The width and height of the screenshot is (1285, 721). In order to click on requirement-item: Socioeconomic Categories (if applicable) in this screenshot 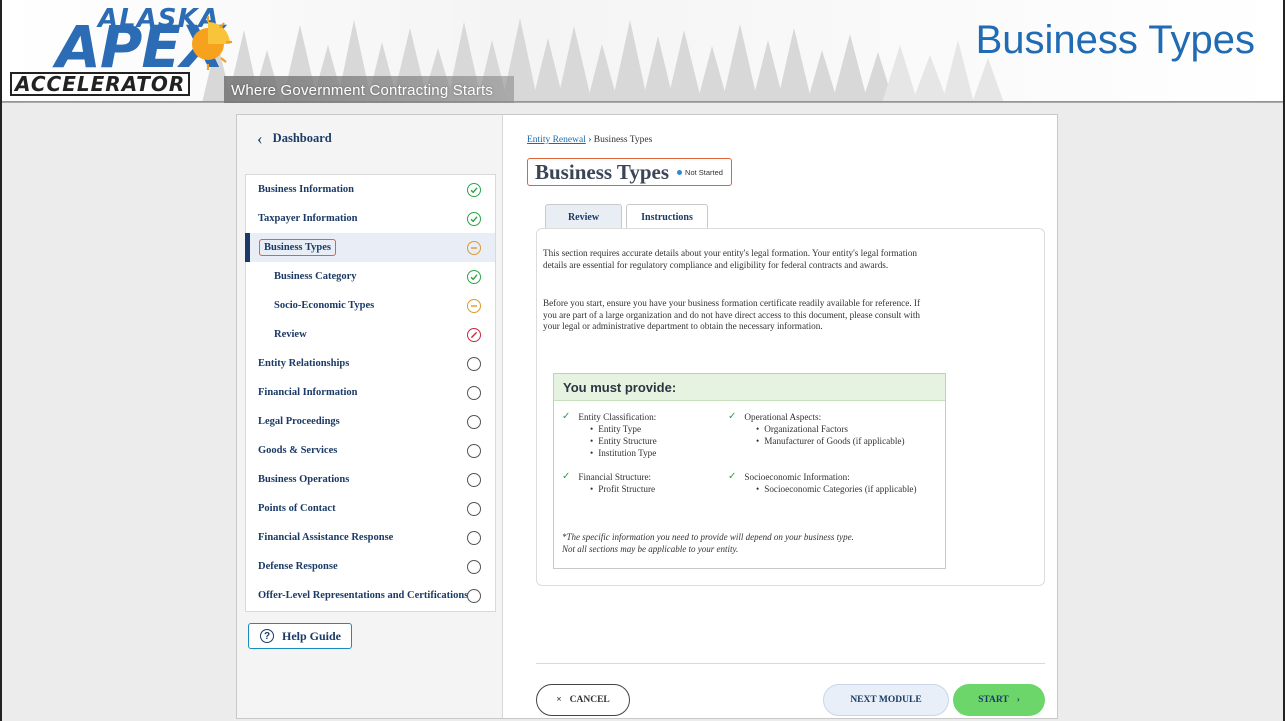, I will do `click(841, 489)`.